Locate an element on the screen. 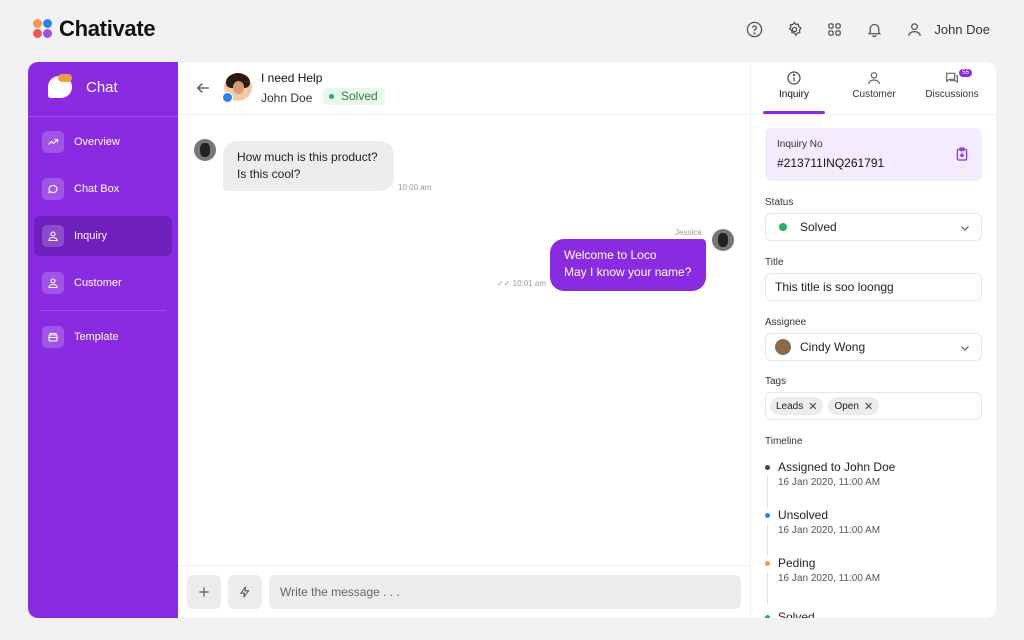 Image resolution: width=1024 pixels, height=640 pixels. sidebar-item-customer: Customer is located at coordinates (103, 283).